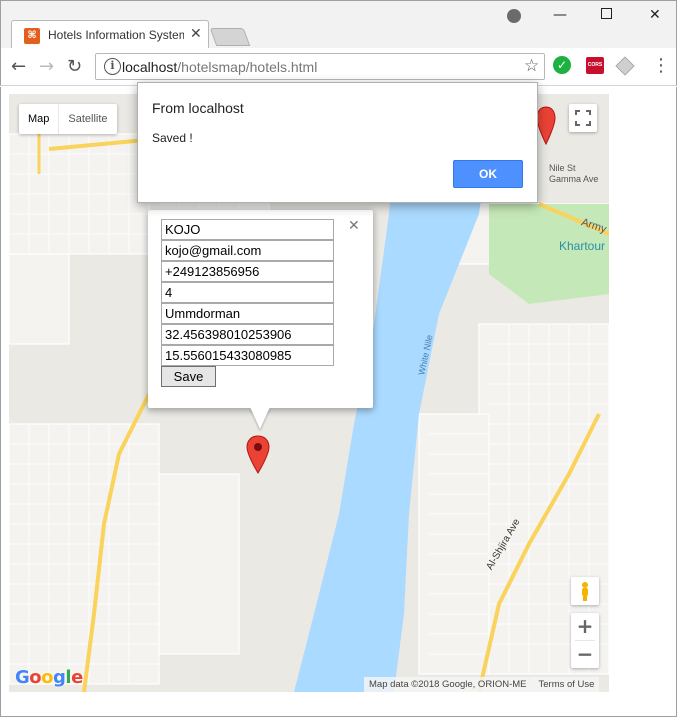 Image resolution: width=677 pixels, height=717 pixels. Describe the element at coordinates (39, 119) in the screenshot. I see `map-type-map-button: Map` at that location.